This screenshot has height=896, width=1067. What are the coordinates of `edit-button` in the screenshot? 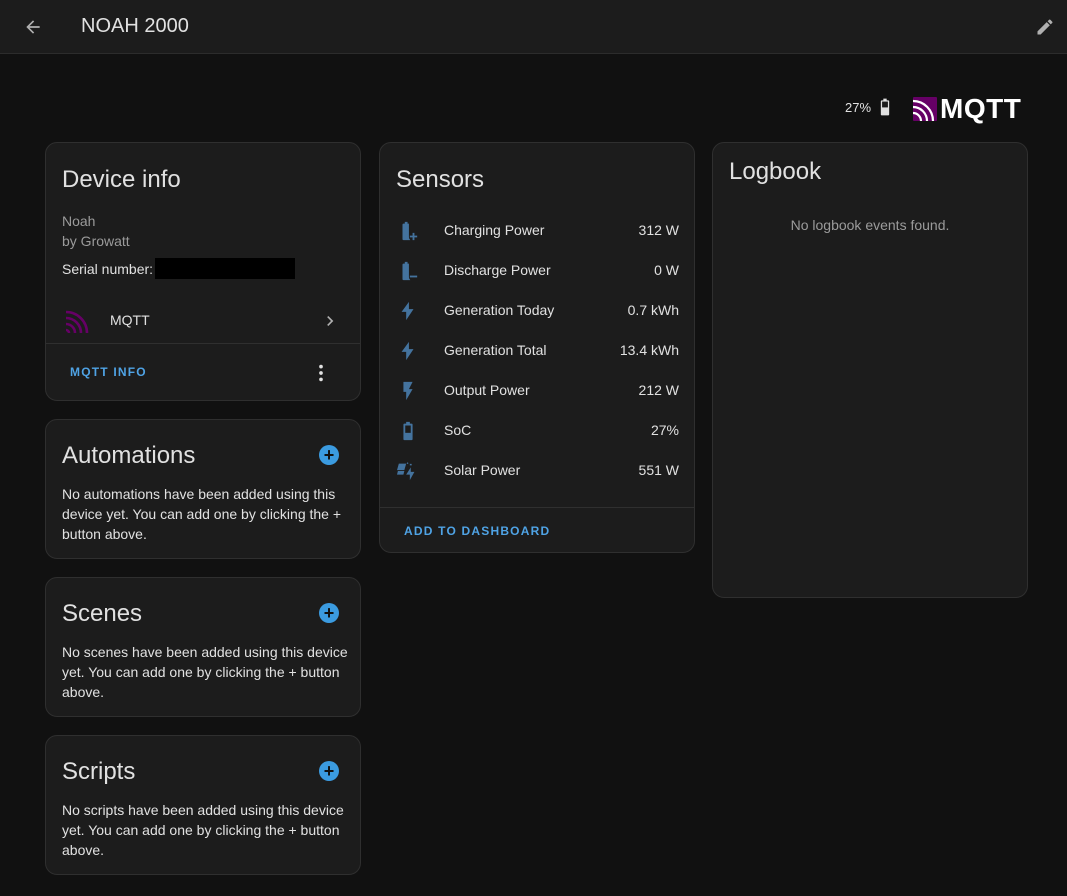 It's located at (1045, 27).